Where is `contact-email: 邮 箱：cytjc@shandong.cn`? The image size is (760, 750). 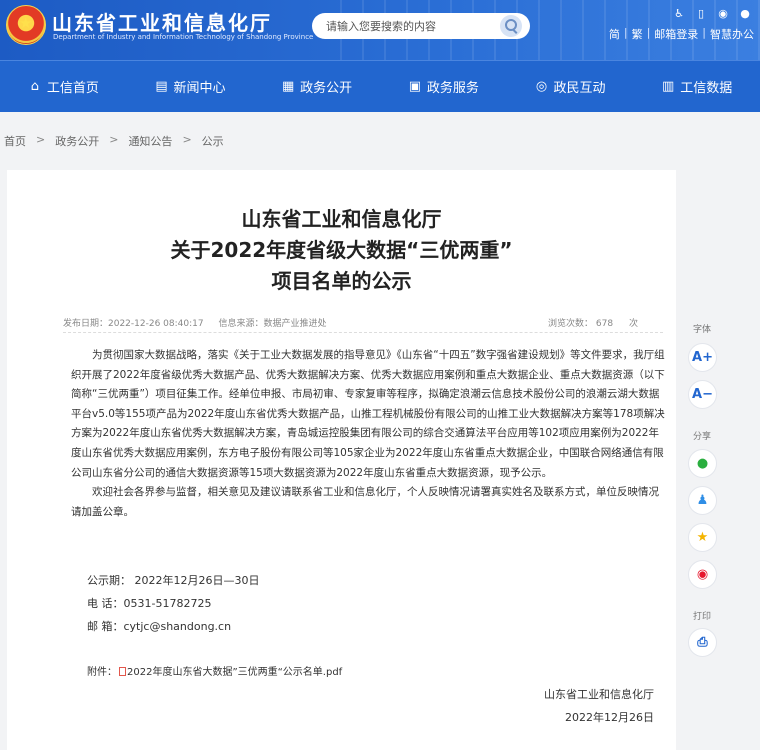 contact-email: 邮 箱：cytjc@shandong.cn is located at coordinates (159, 626).